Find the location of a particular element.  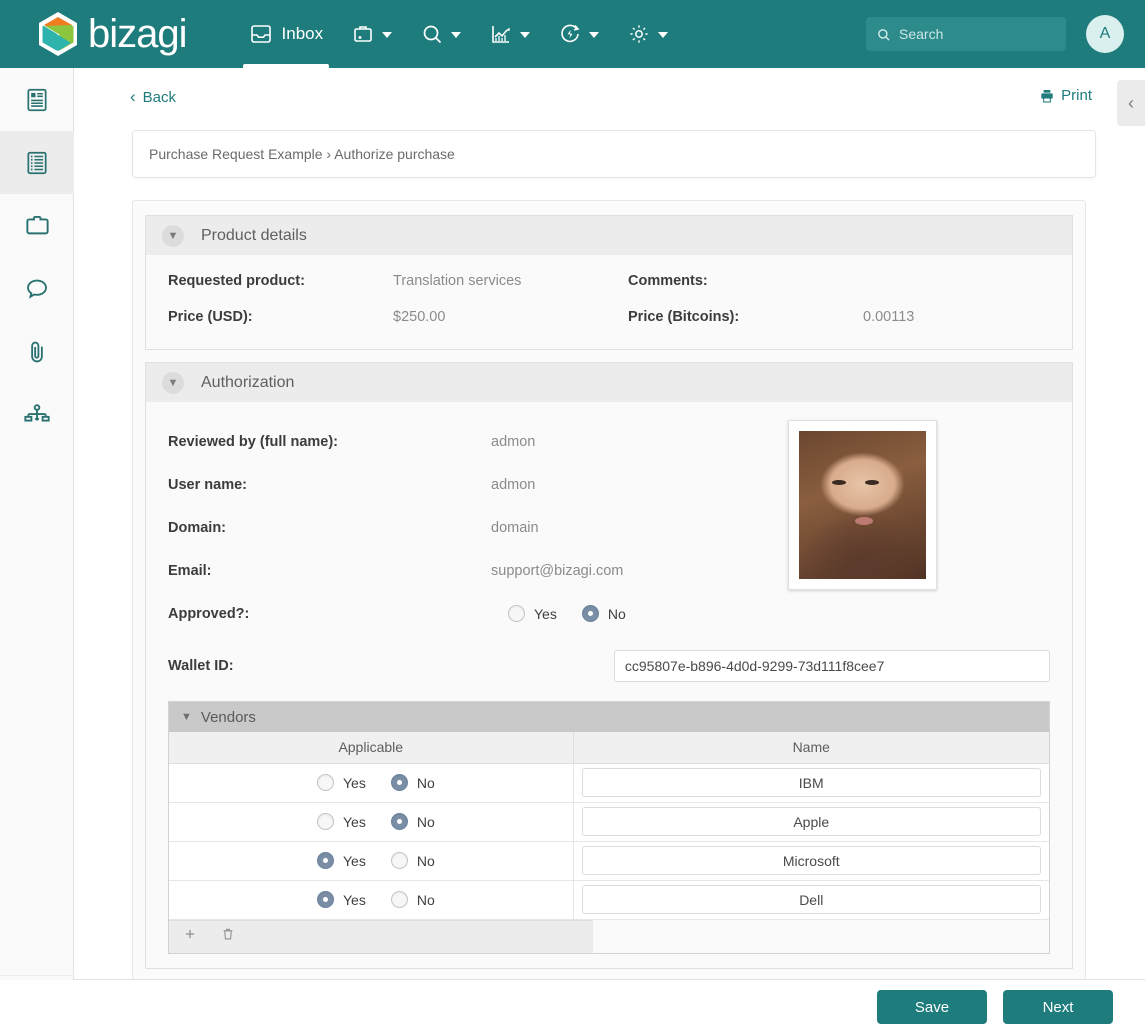

wallet-id-input is located at coordinates (831, 666).